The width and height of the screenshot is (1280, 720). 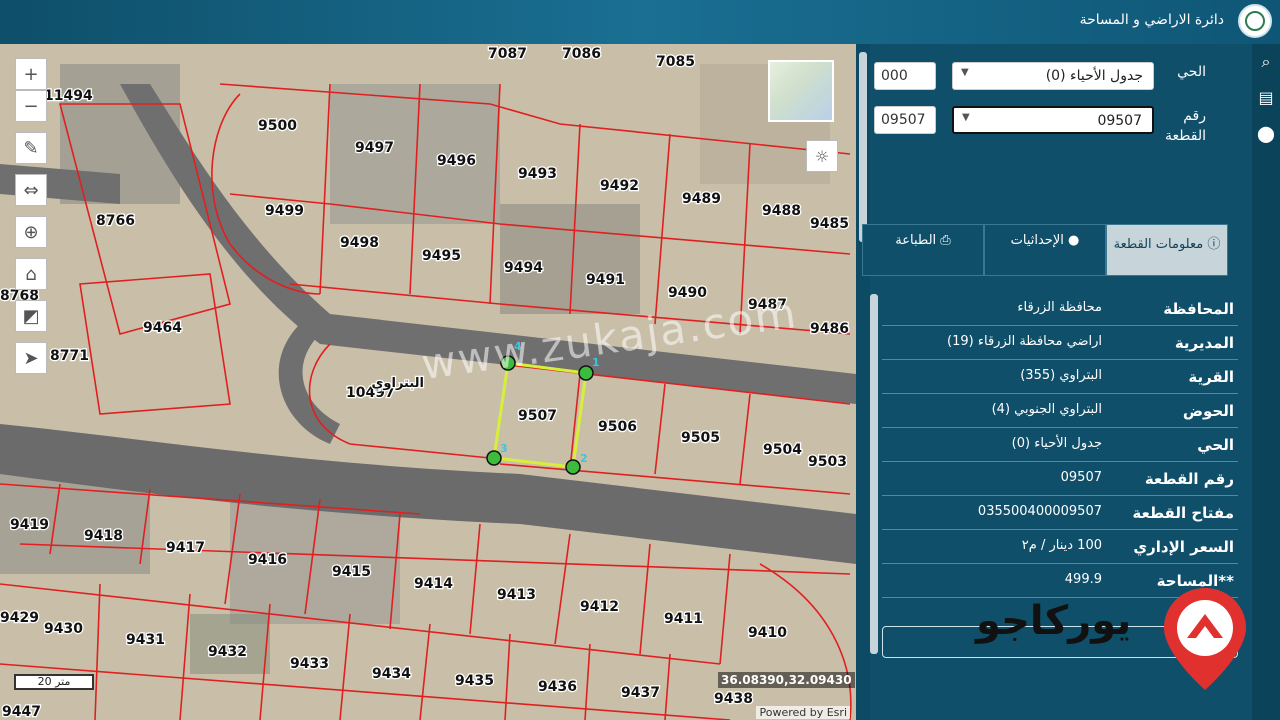 I want to click on parcel-label: 9493, so click(x=537, y=174).